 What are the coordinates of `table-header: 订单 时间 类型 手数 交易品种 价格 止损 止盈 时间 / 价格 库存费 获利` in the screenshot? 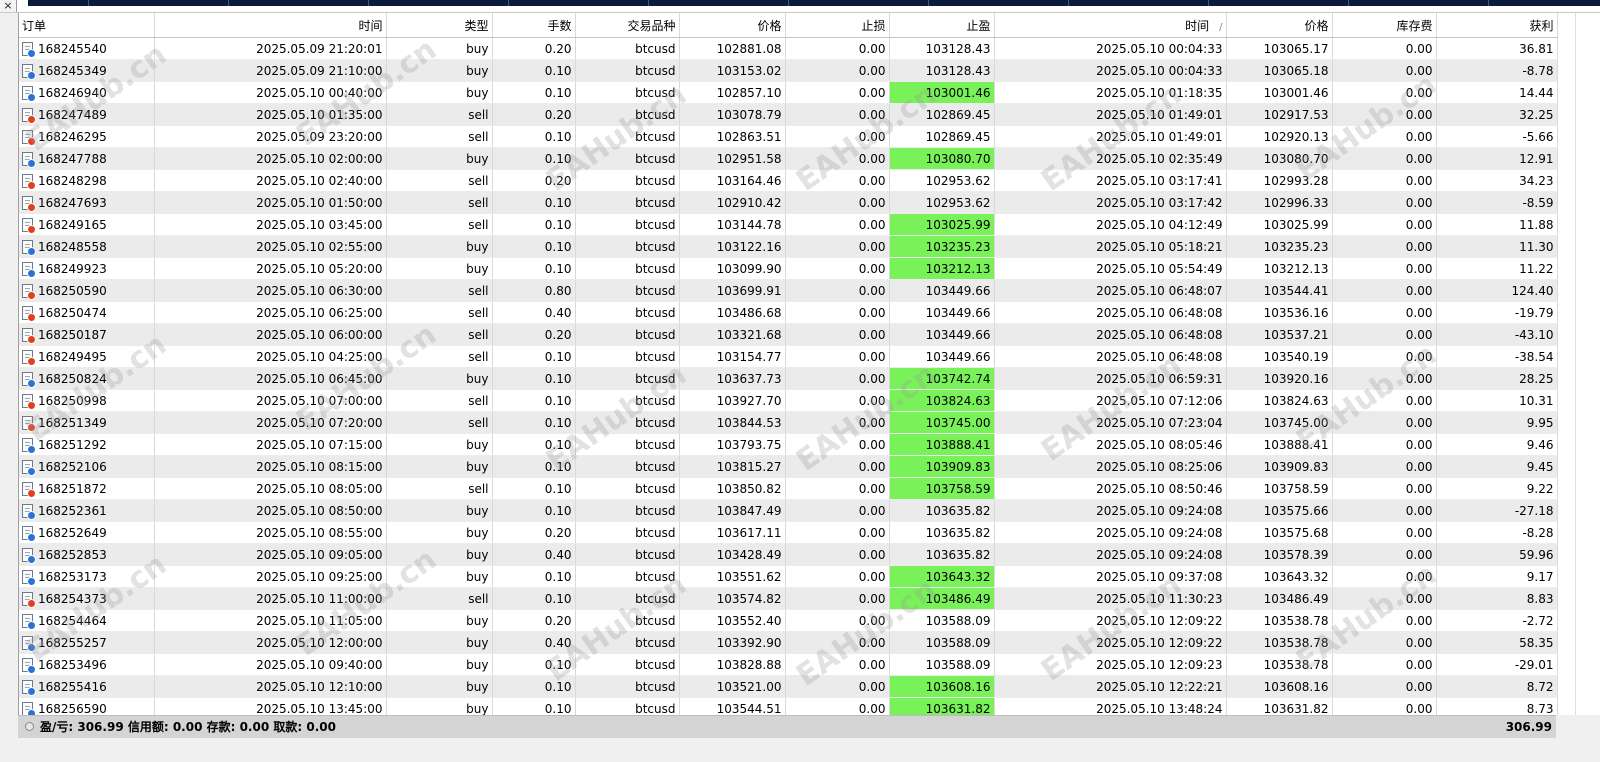 It's located at (788, 25).